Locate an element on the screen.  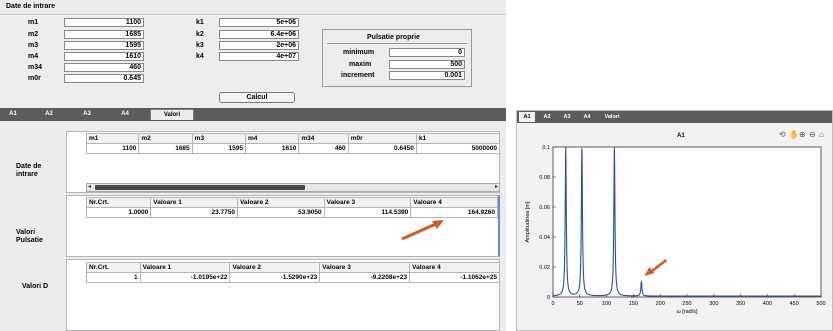
input-k4: 4e+07 is located at coordinates (259, 56).